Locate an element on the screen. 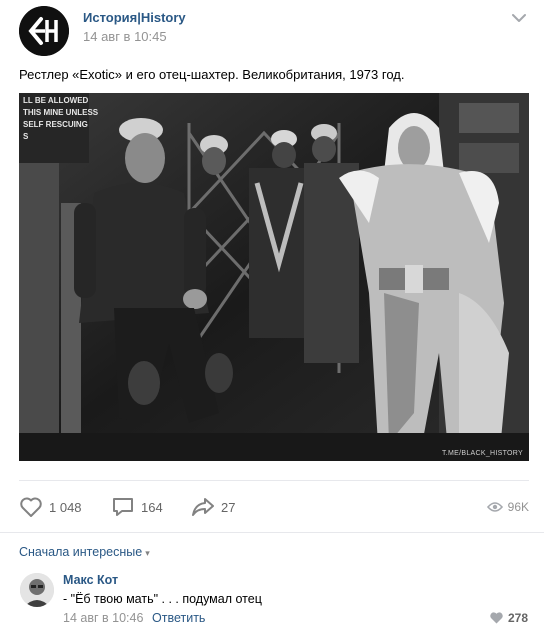  comments-sort-label: Сначала интересные is located at coordinates (81, 552).